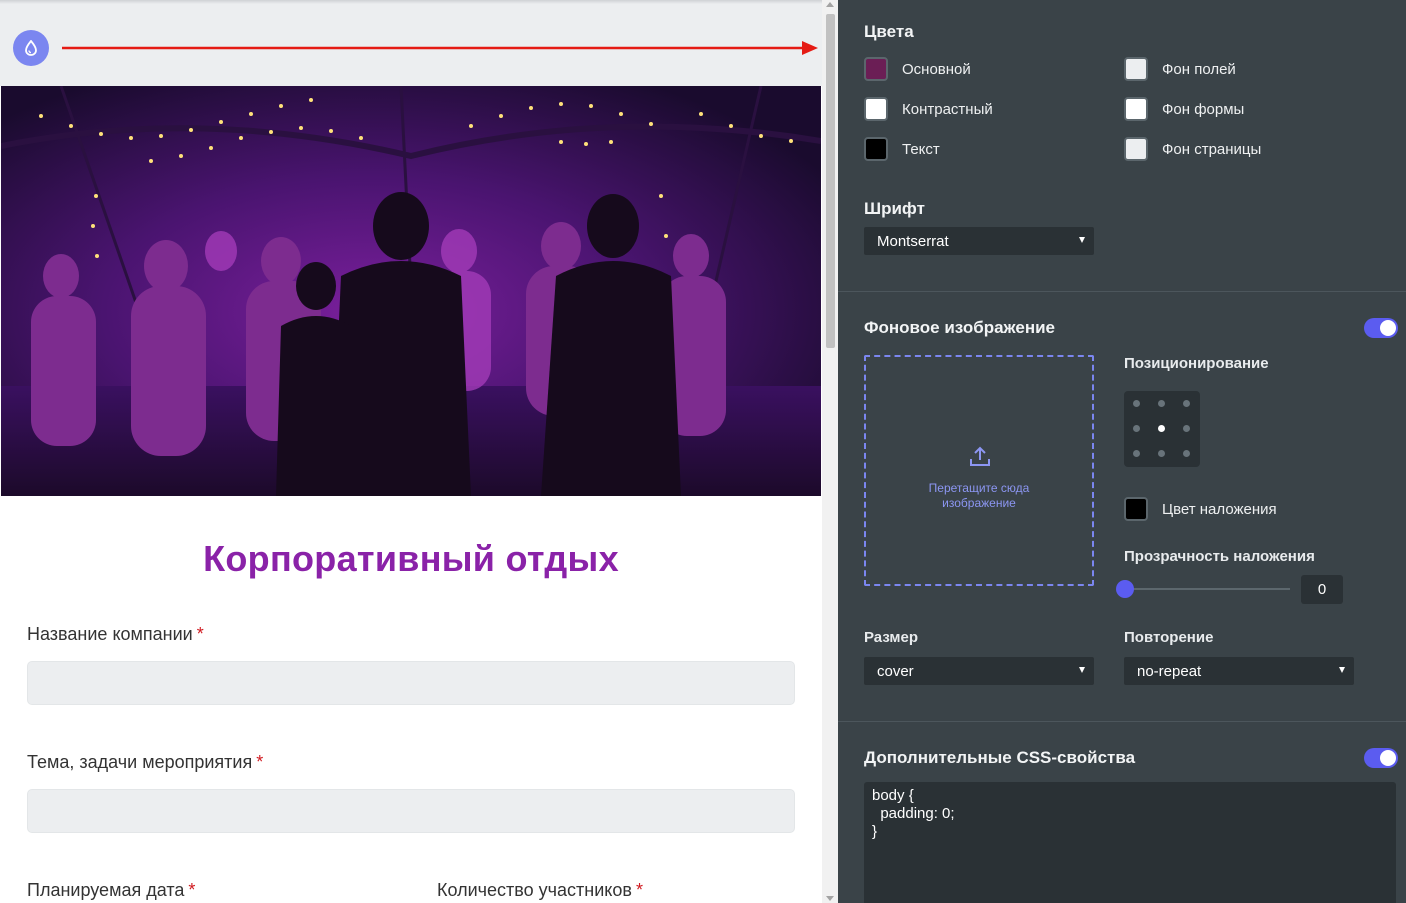 The image size is (1406, 903). I want to click on overlay-opacity-title: Прозрачность наложения, so click(1219, 556).